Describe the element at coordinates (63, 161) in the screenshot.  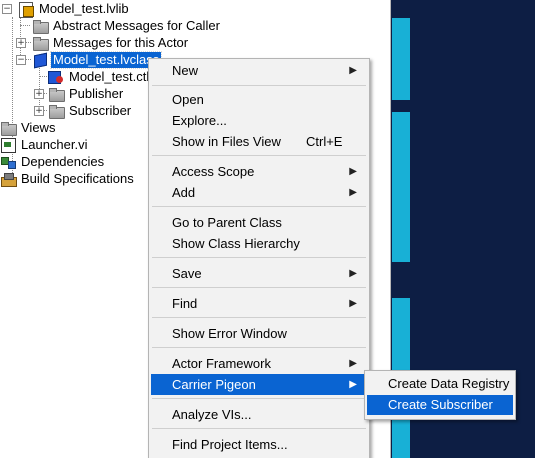
I see `tree-item-label: Dependencies` at that location.